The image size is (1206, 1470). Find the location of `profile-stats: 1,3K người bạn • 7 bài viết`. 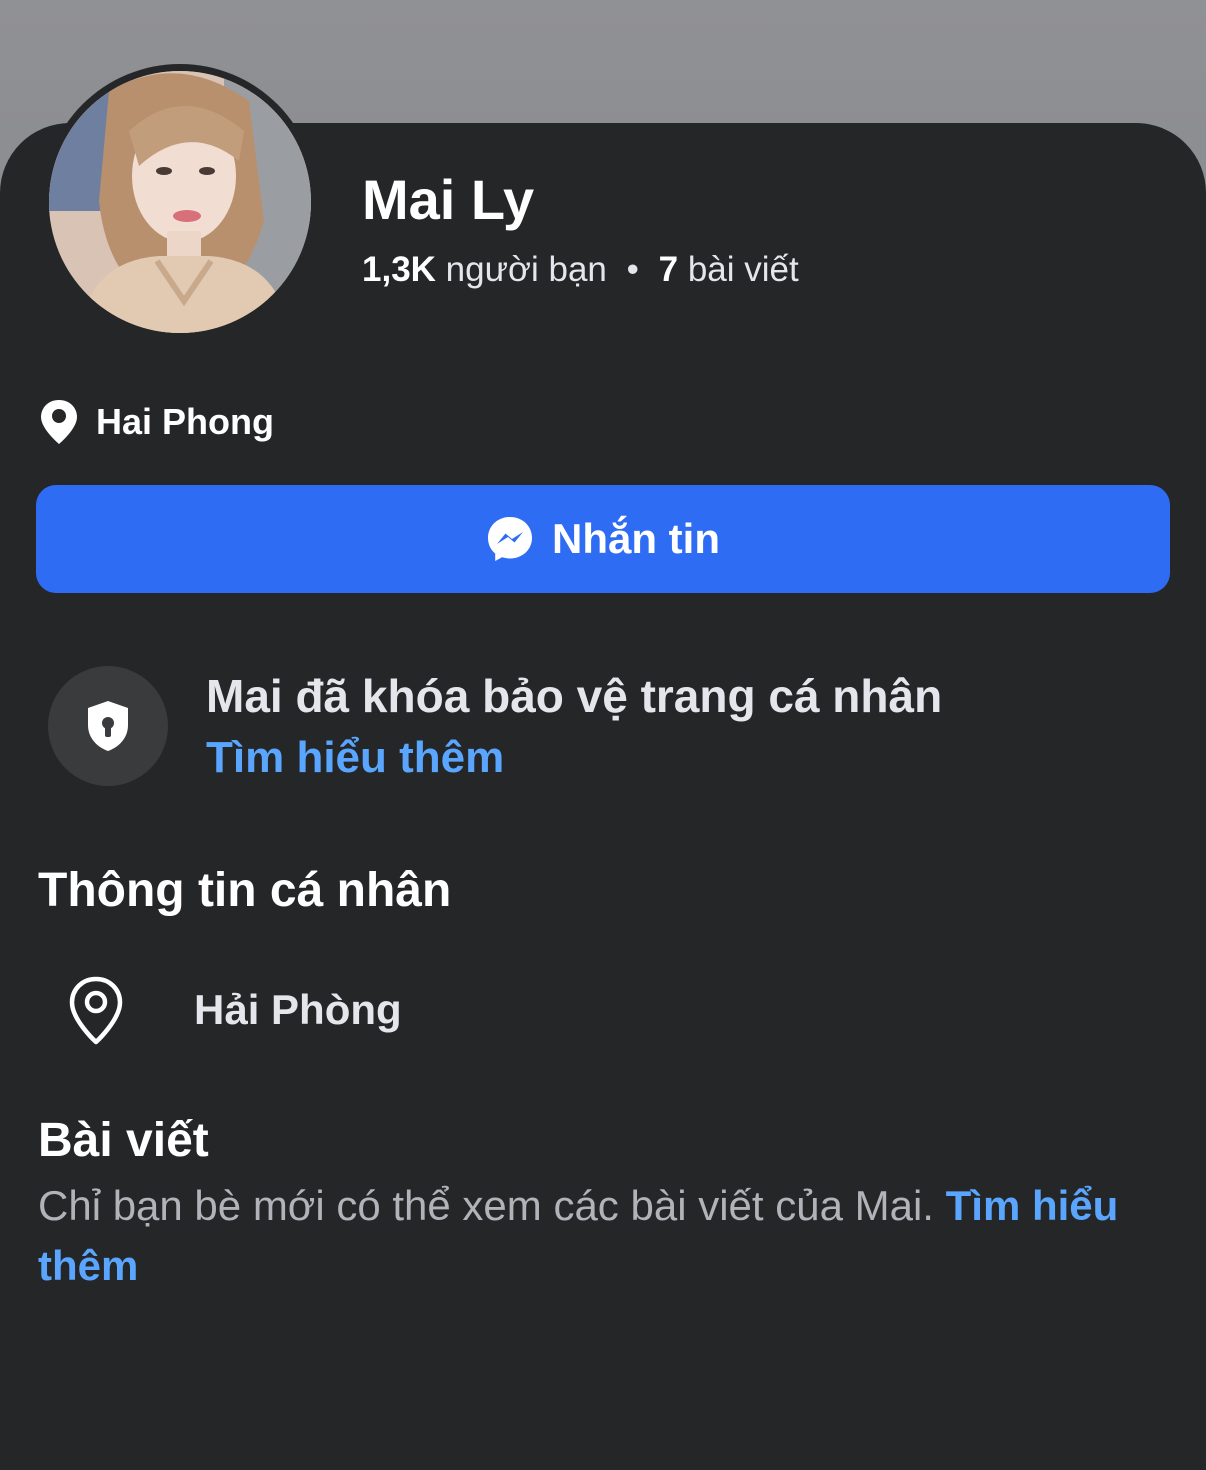

profile-stats: 1,3K người bạn • 7 bài viết is located at coordinates (580, 270).